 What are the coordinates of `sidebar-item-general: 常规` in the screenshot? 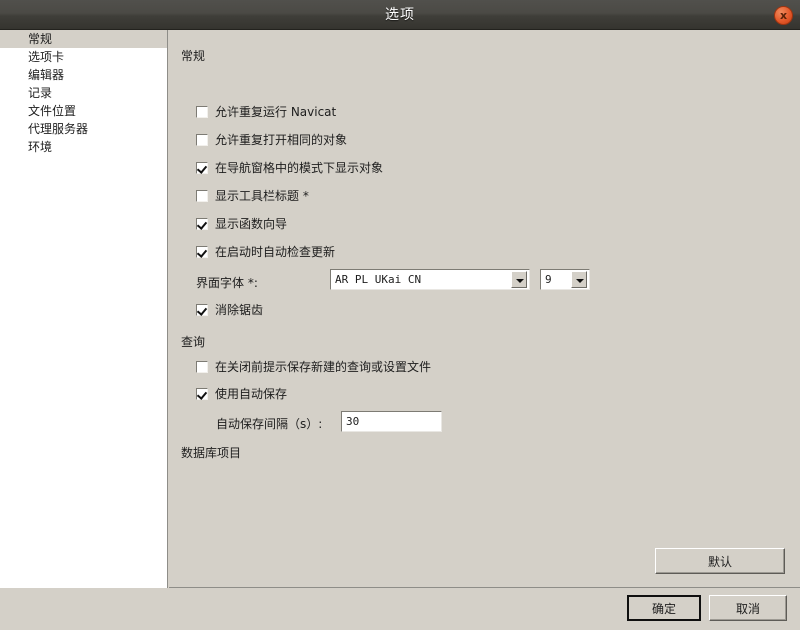 It's located at (83, 39).